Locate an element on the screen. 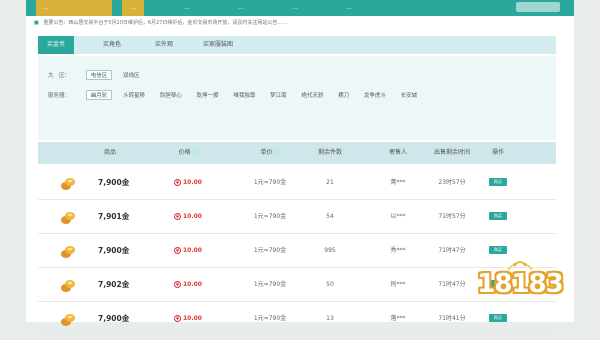 Image resolution: width=600 pixels, height=340 pixels. gold-amount: 7,901金 is located at coordinates (114, 216).